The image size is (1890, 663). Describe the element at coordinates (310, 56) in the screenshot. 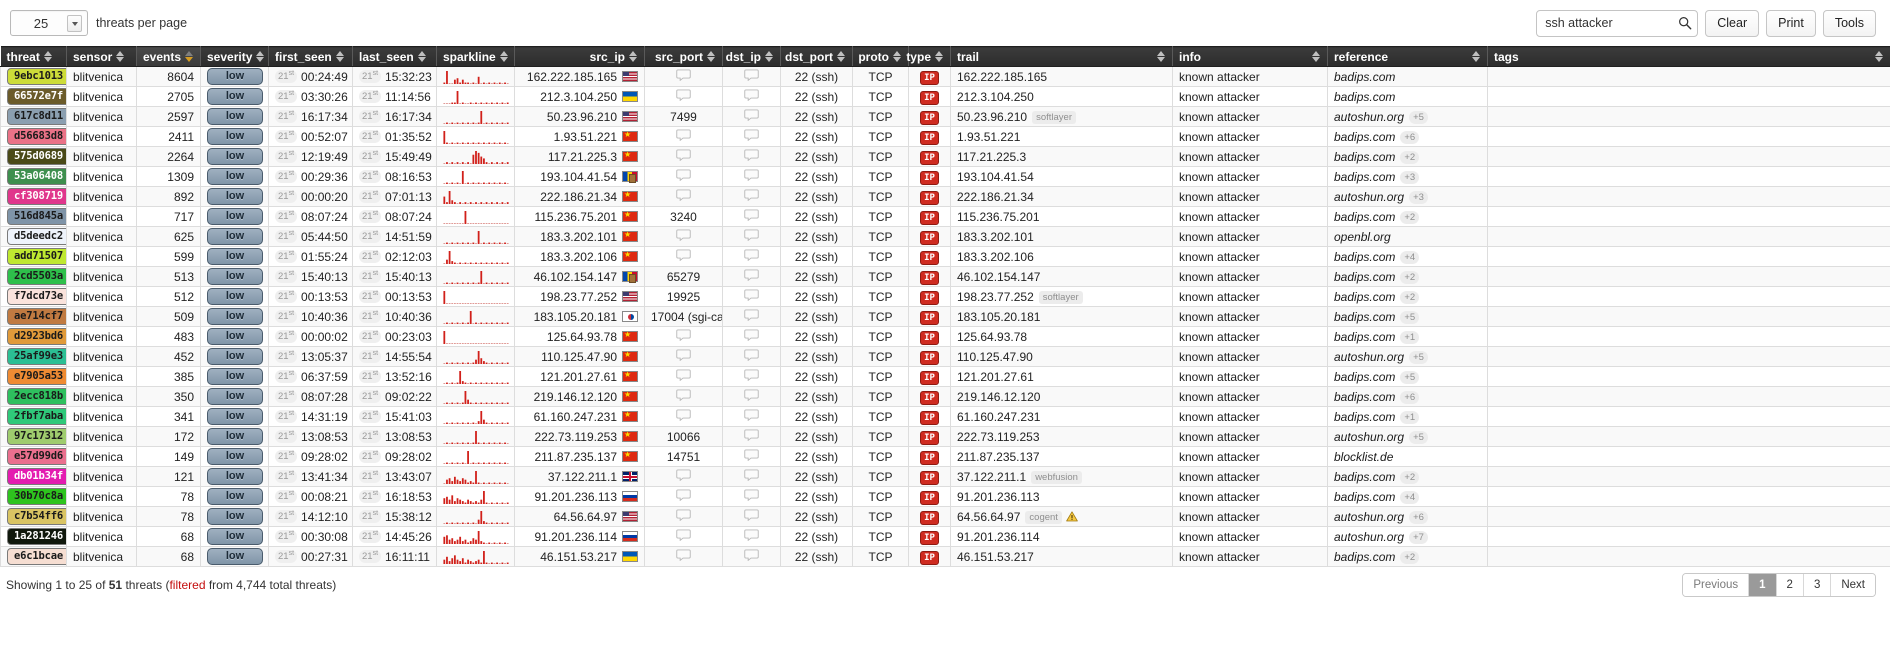

I see `column-header-first_seen: first_seen` at that location.